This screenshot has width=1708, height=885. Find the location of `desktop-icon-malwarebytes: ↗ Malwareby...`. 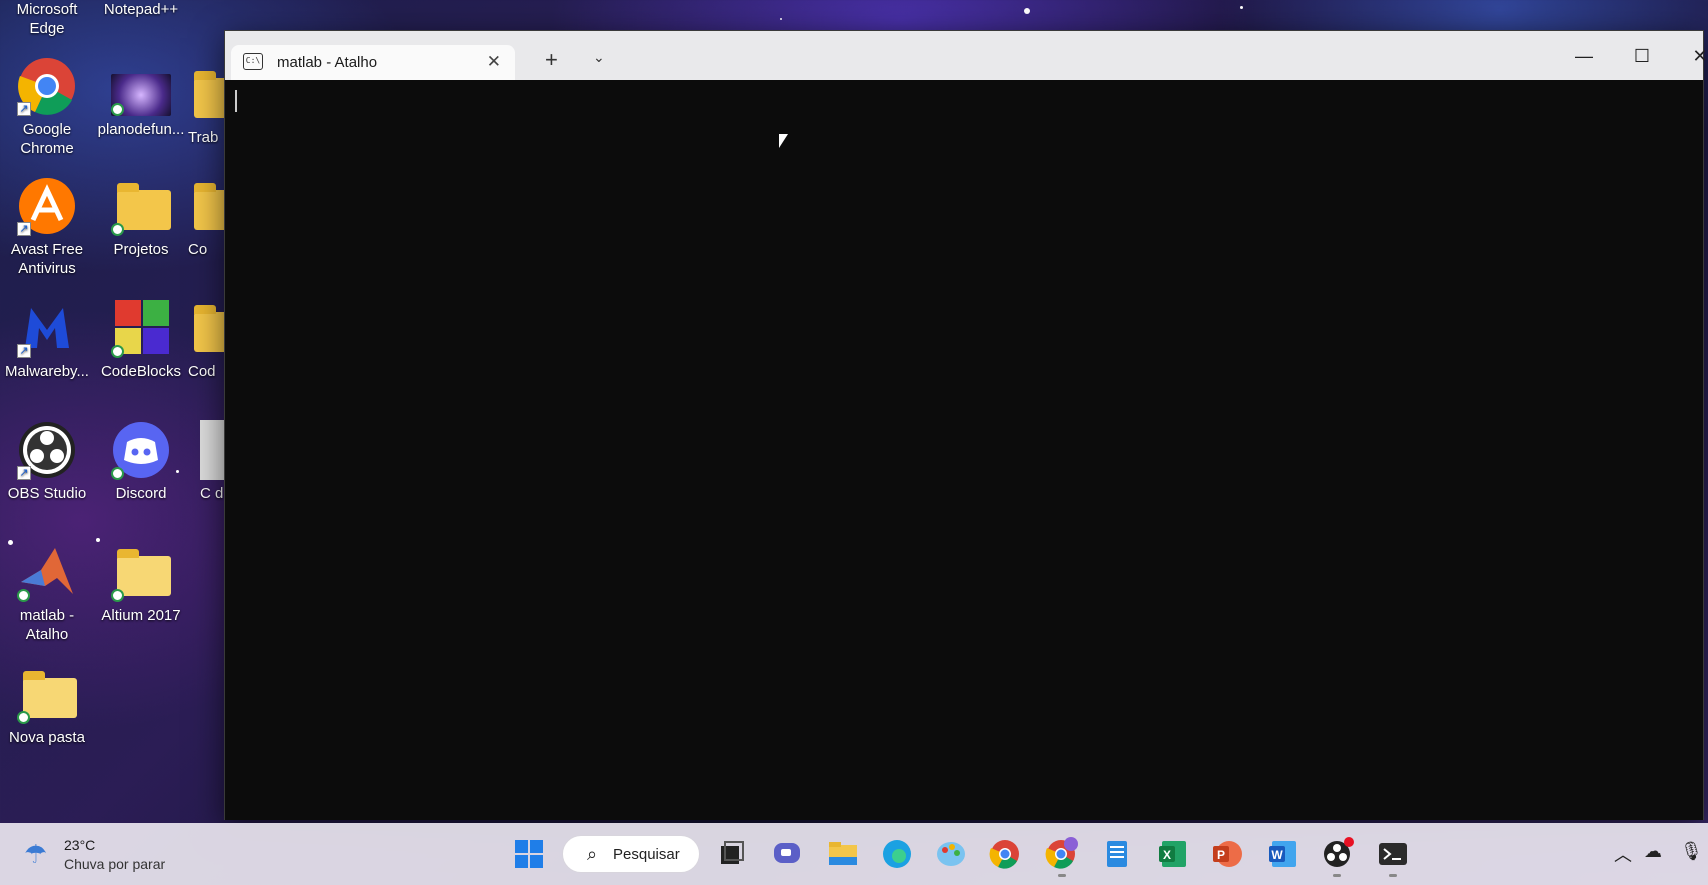

desktop-icon-malwarebytes: ↗ Malwareby... is located at coordinates (47, 339).